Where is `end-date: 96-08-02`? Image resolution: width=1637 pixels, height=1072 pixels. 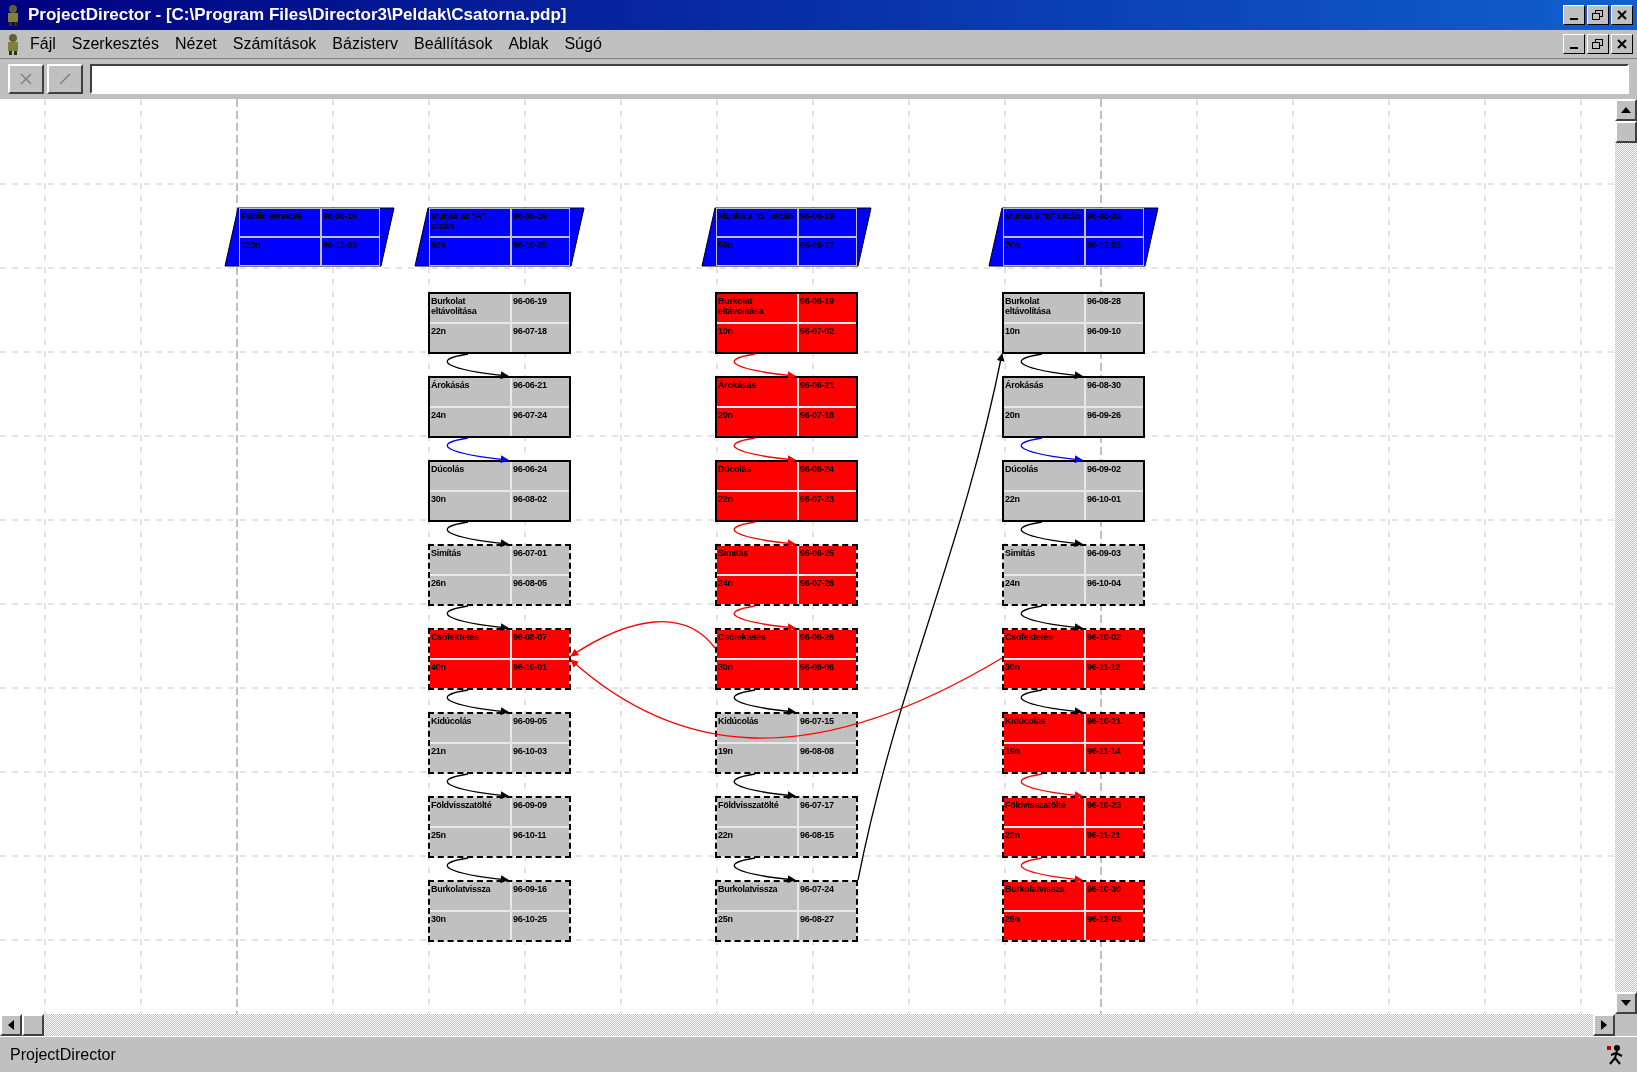
end-date: 96-08-02 is located at coordinates (540, 506).